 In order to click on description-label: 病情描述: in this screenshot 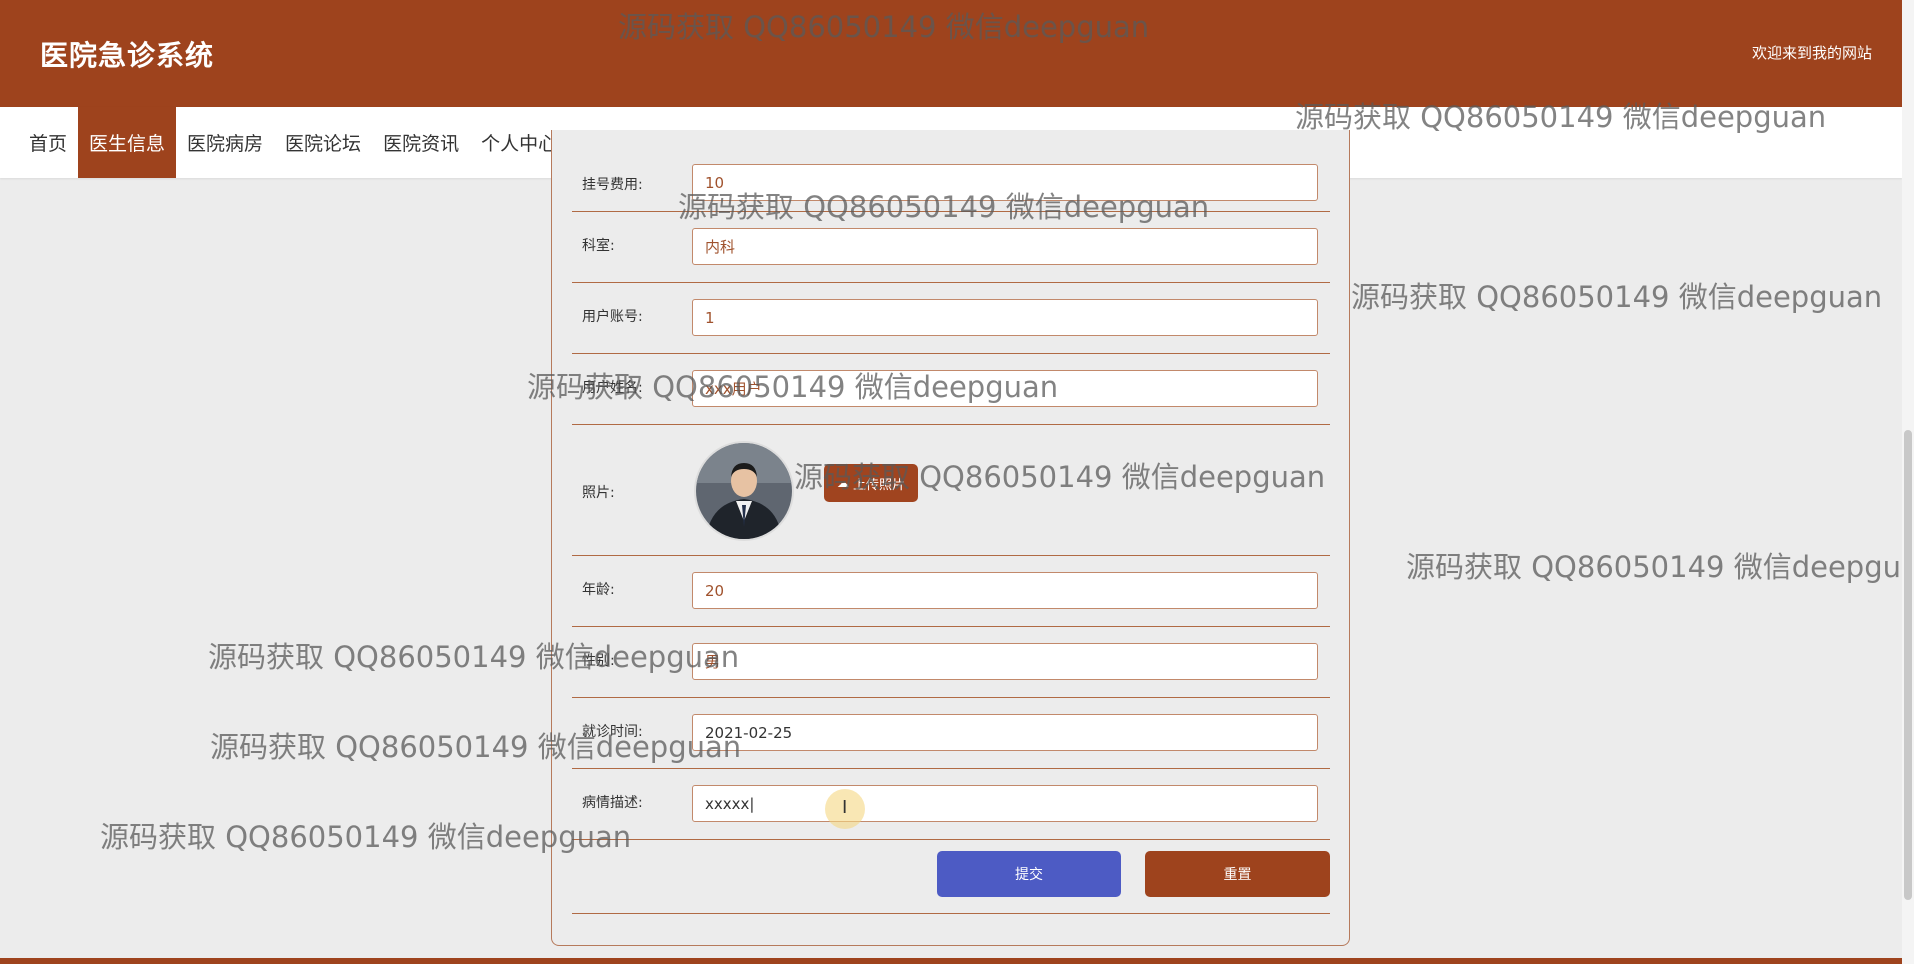, I will do `click(612, 803)`.